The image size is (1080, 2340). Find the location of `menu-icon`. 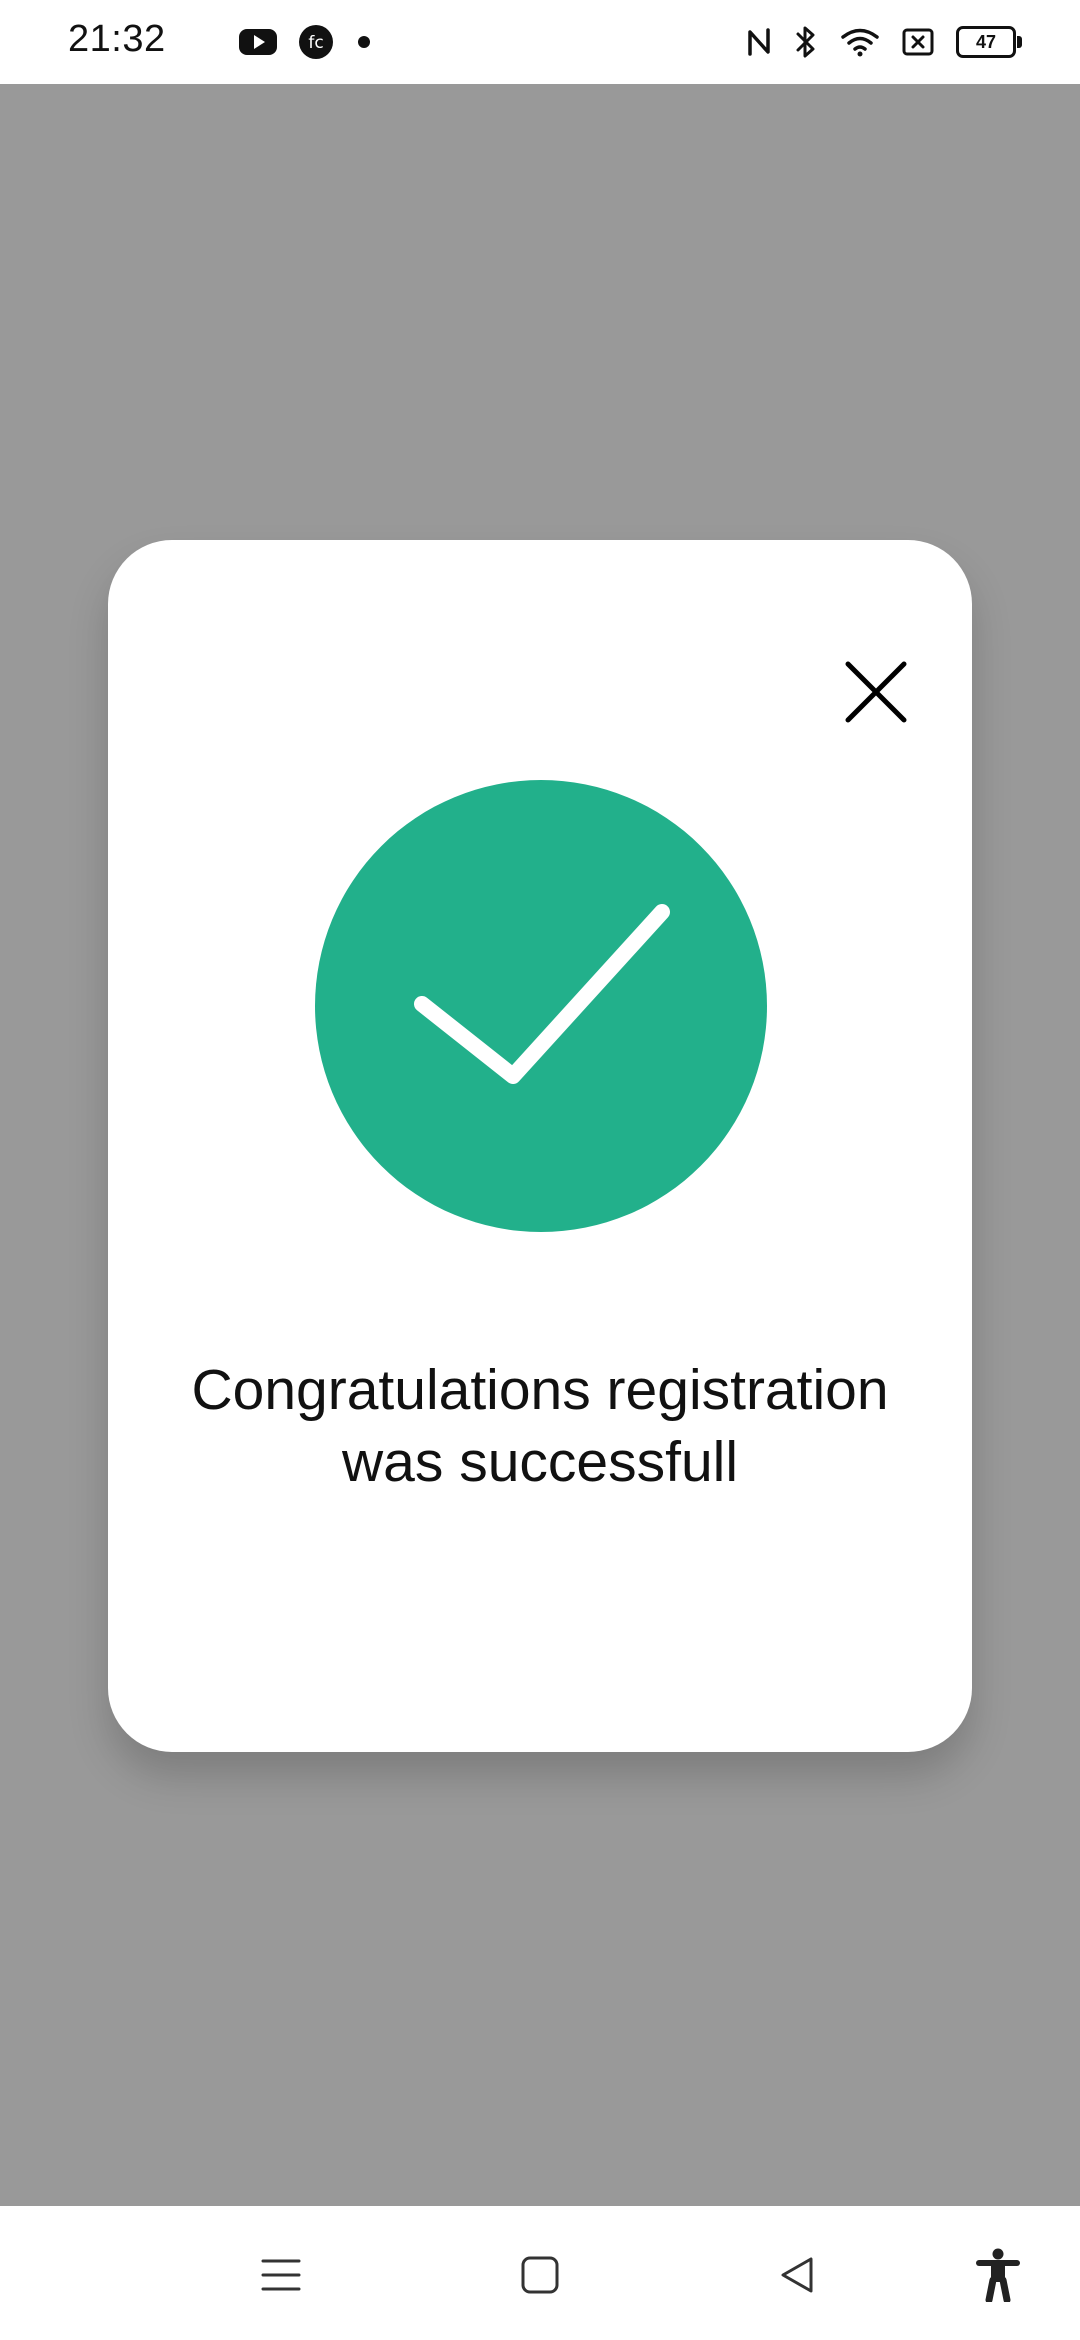

menu-icon is located at coordinates (281, 2275).